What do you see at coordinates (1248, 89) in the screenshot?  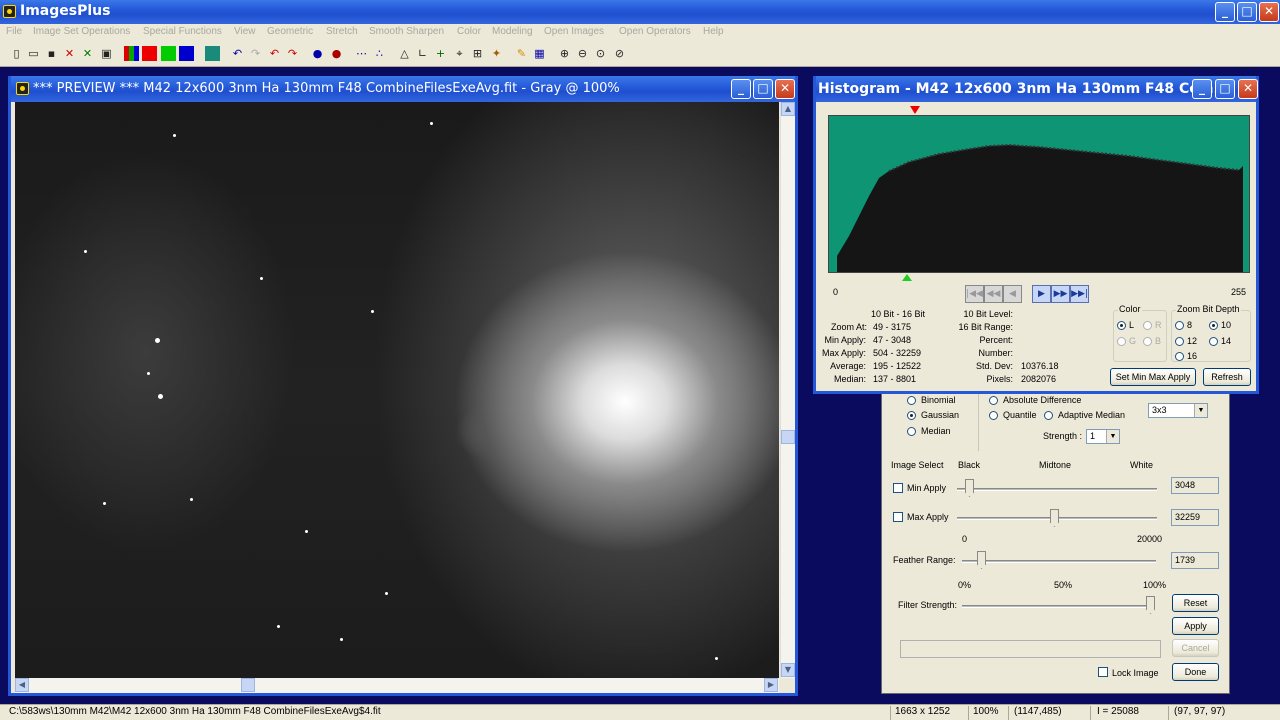 I see `close-histogram-icon: ✕` at bounding box center [1248, 89].